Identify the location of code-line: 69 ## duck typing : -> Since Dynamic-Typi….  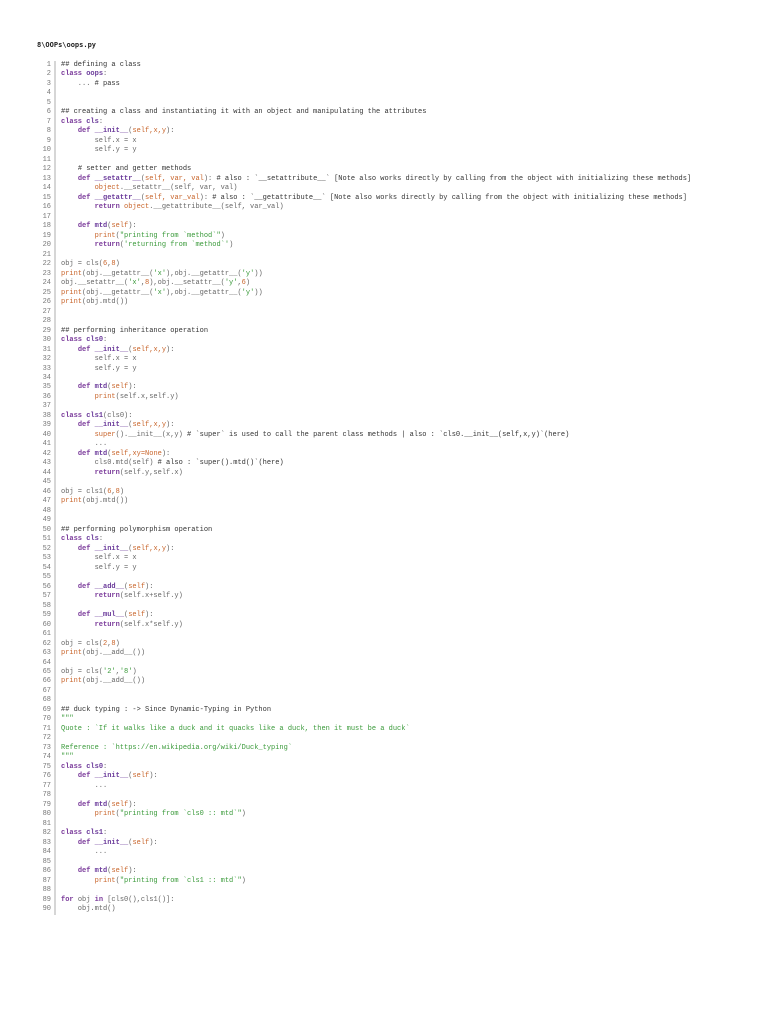
(360, 710).